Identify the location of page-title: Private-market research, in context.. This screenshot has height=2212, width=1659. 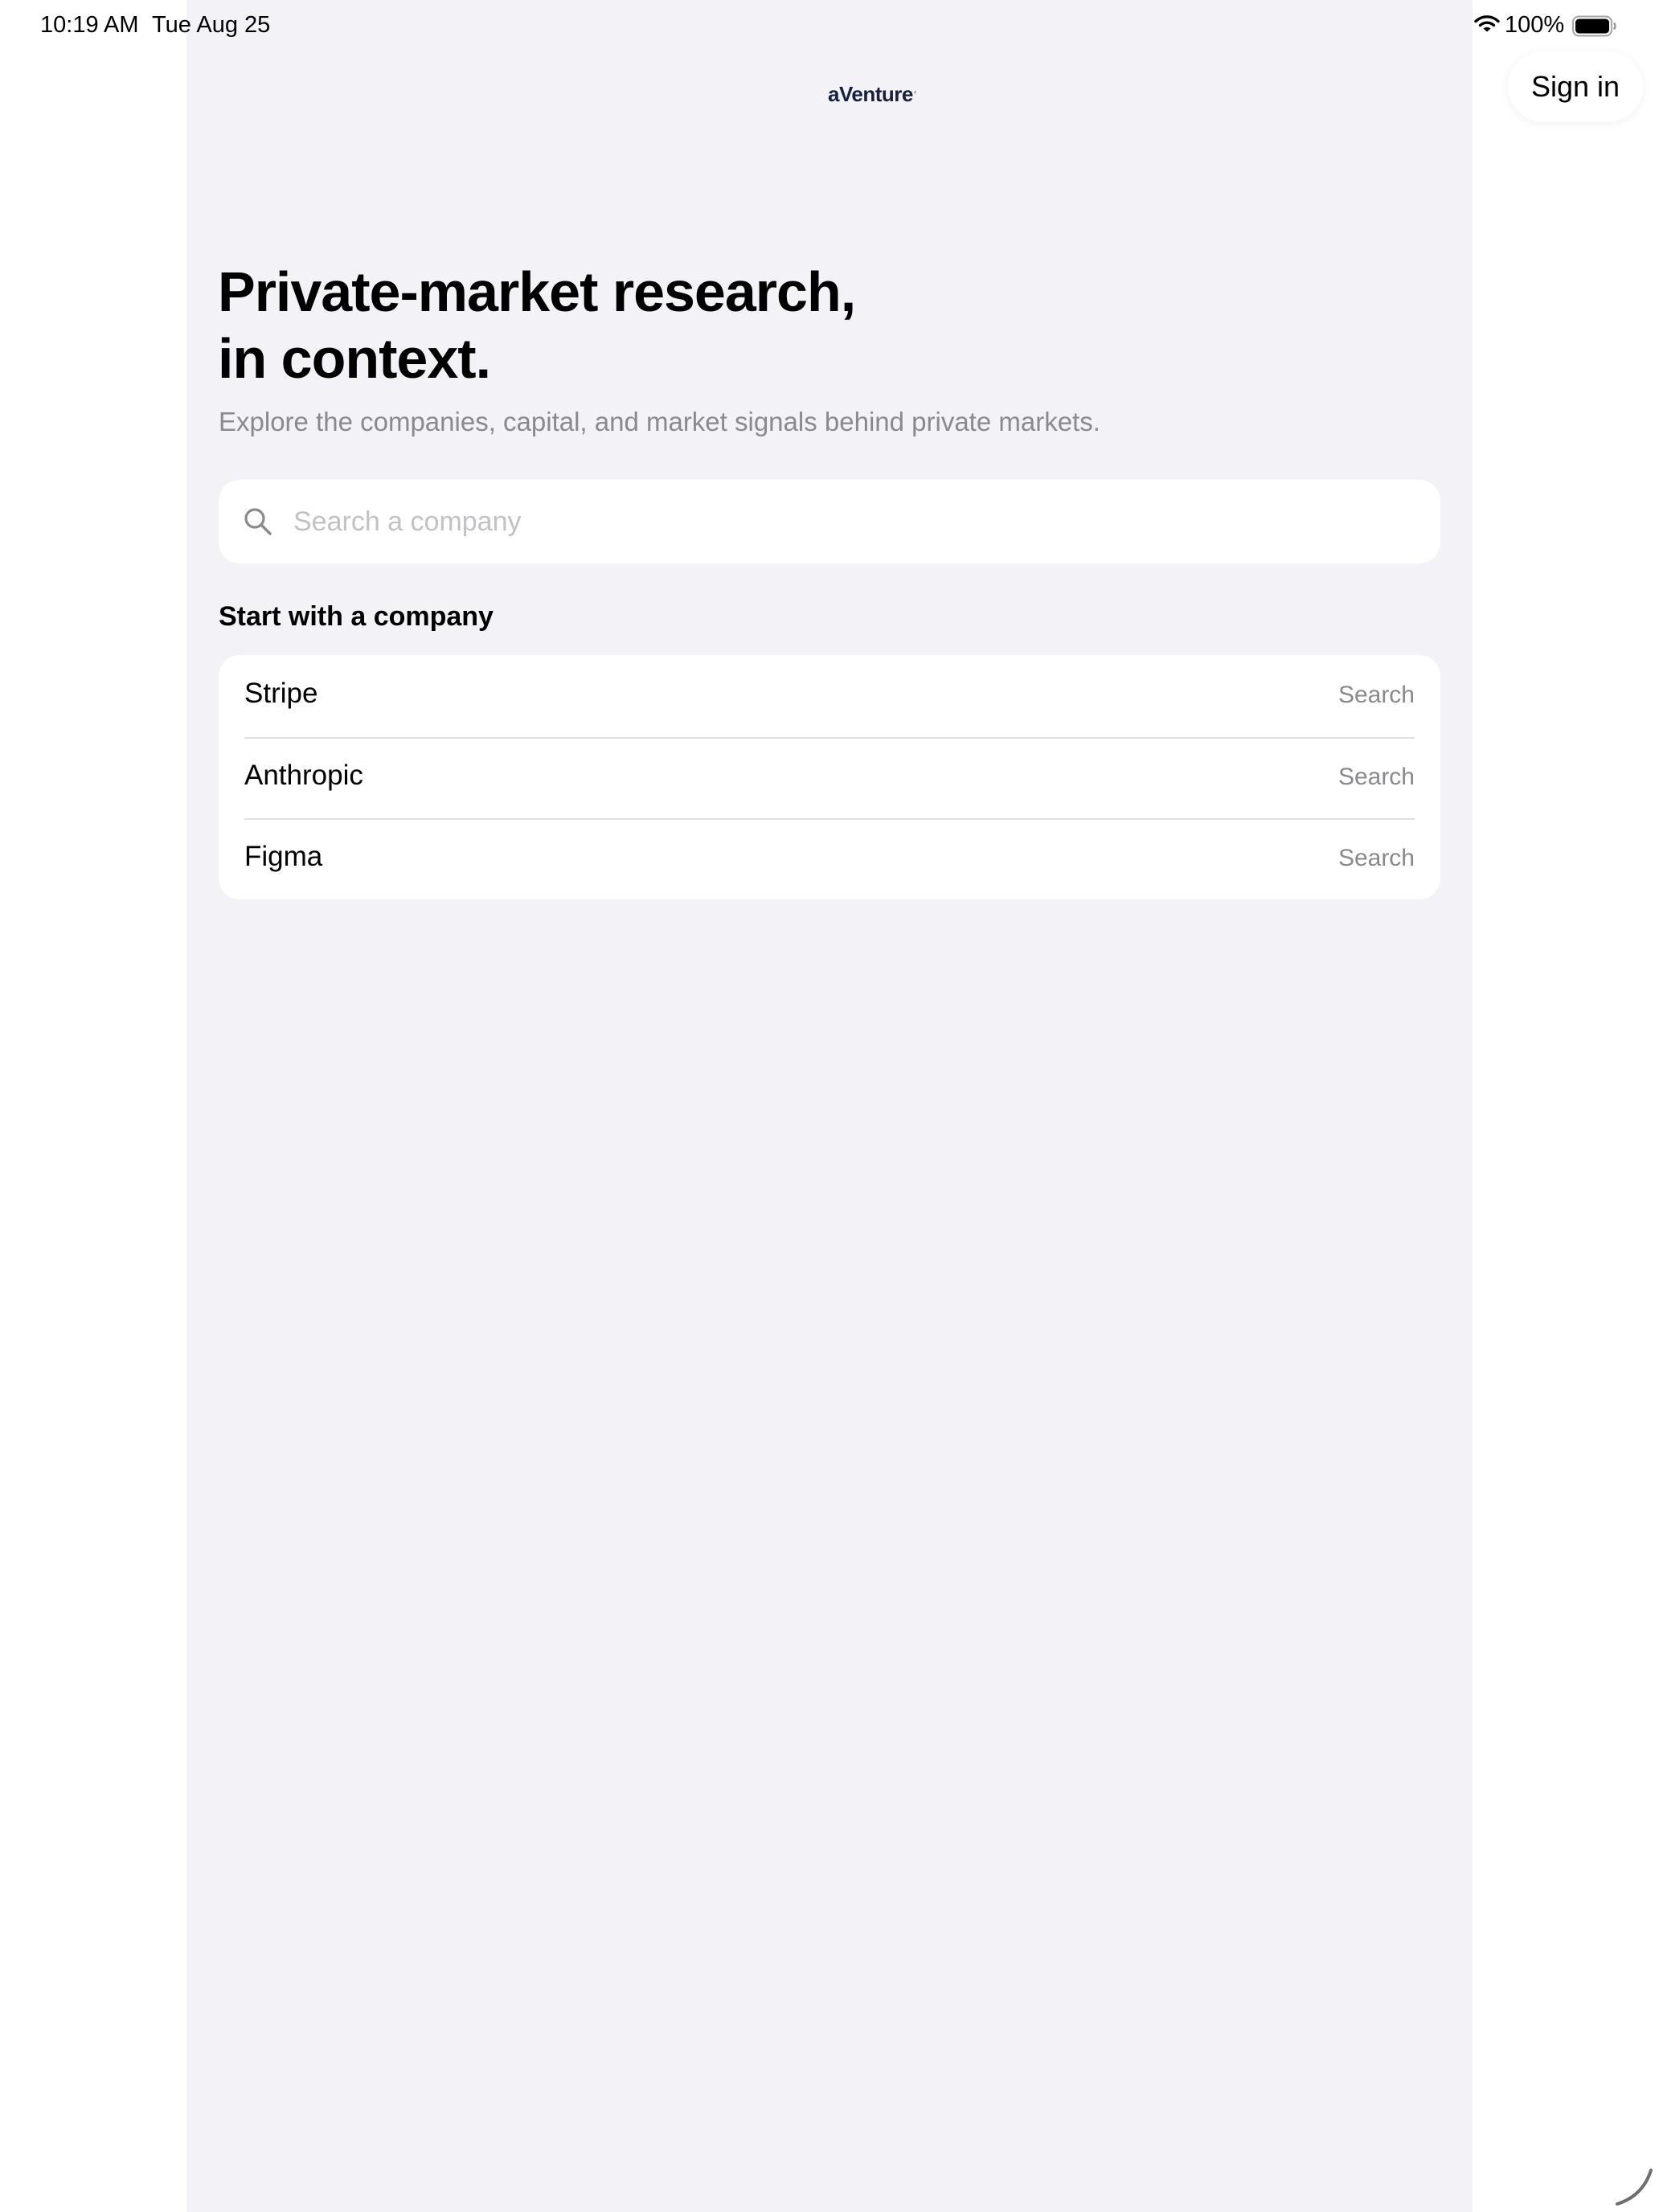
(820, 325).